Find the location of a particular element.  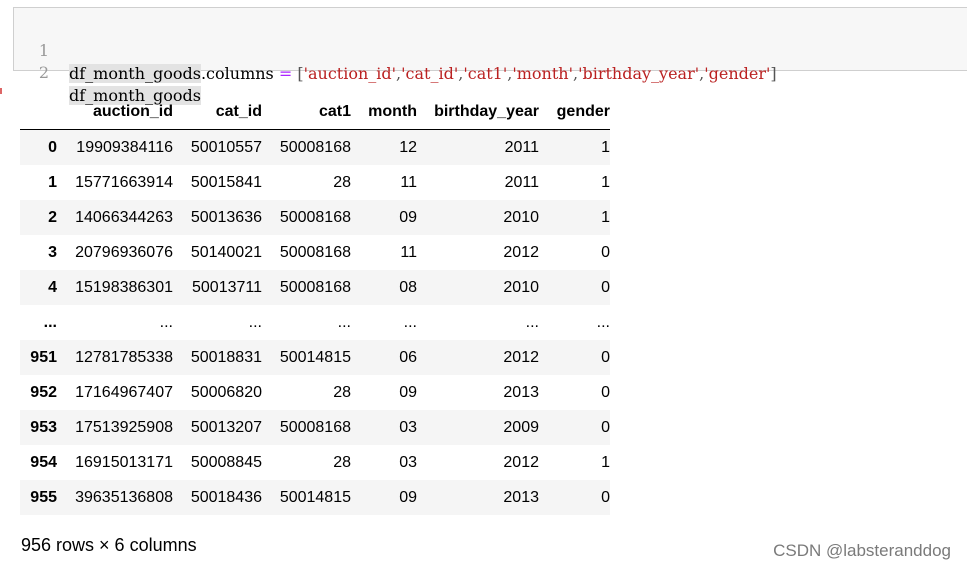

table-cell: 17513925908 is located at coordinates (124, 427).